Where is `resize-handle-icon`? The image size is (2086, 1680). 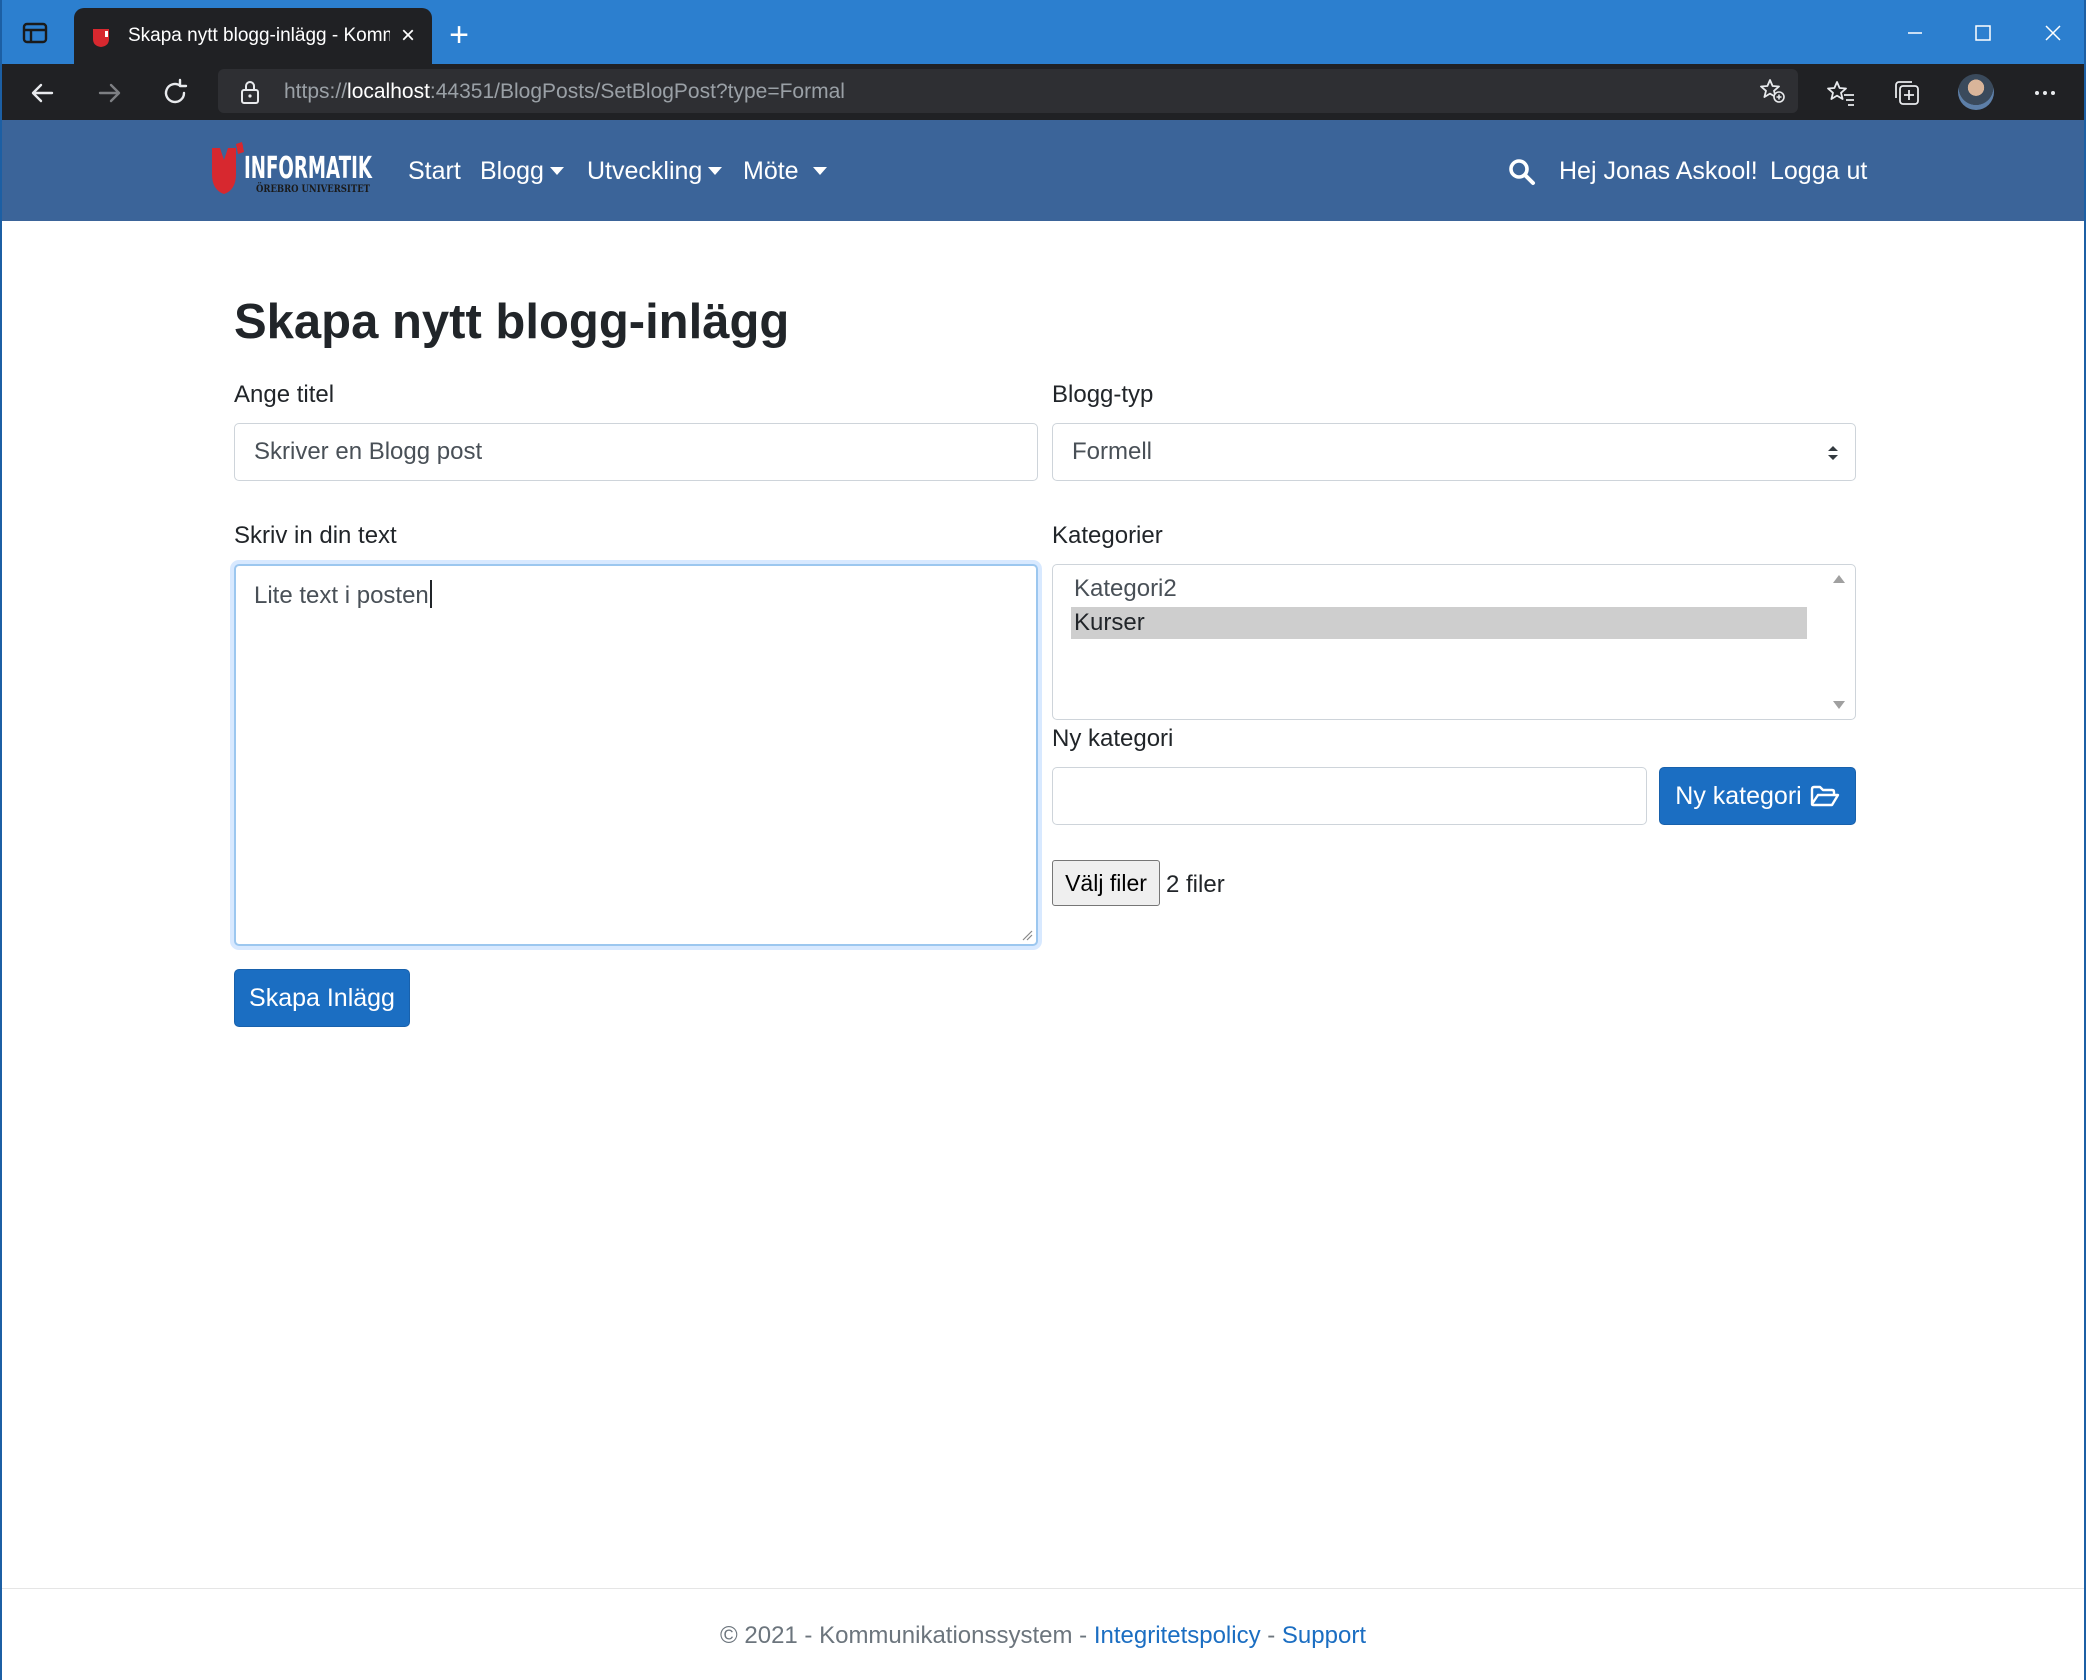 resize-handle-icon is located at coordinates (1027, 935).